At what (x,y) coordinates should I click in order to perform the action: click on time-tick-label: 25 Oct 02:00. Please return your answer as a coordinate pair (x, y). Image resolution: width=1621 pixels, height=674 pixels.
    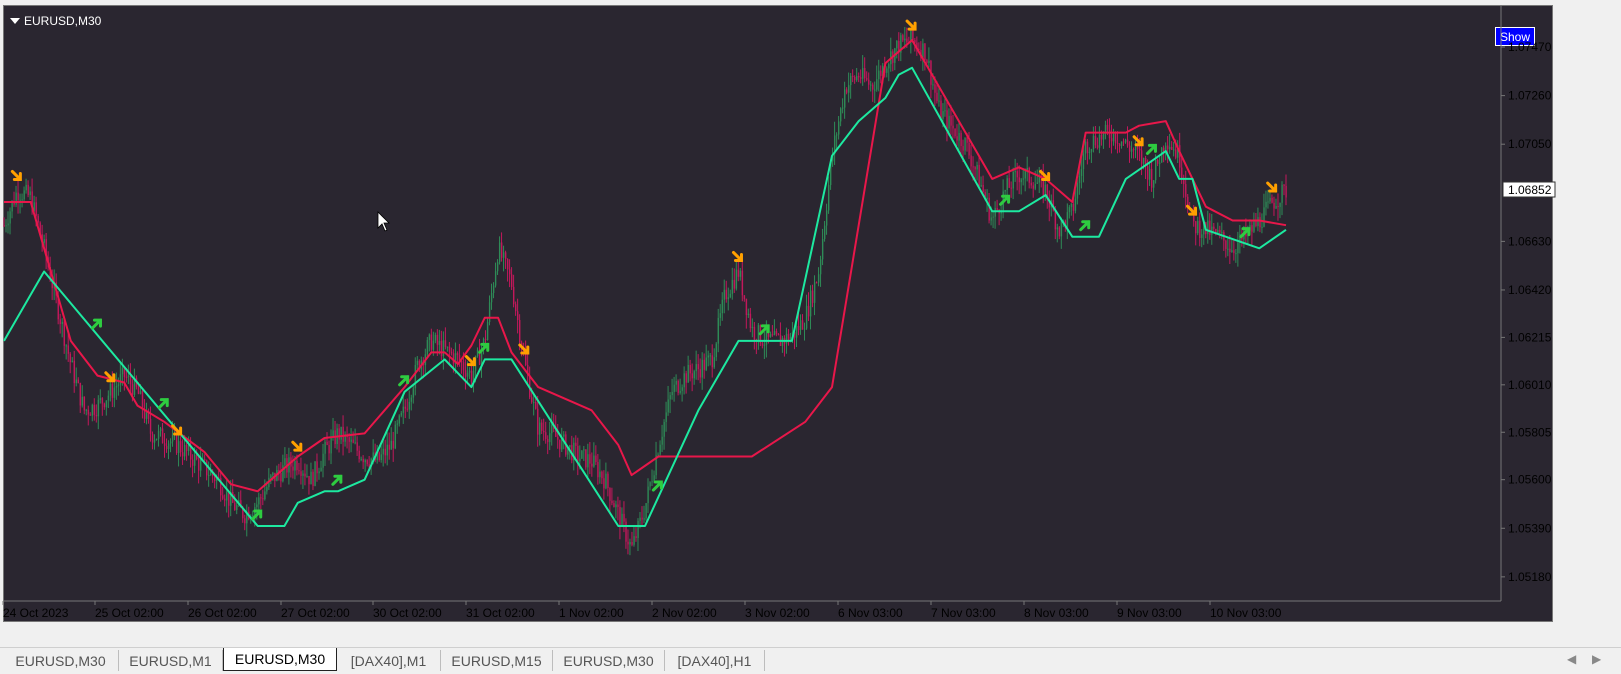
    Looking at the image, I should click on (129, 613).